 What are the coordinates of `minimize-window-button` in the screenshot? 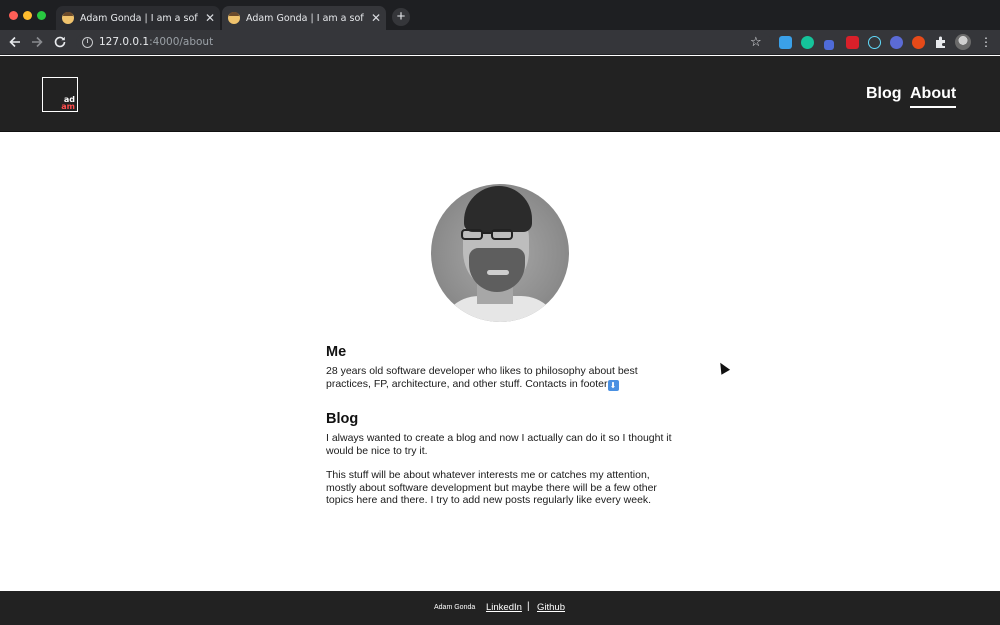 It's located at (27, 15).